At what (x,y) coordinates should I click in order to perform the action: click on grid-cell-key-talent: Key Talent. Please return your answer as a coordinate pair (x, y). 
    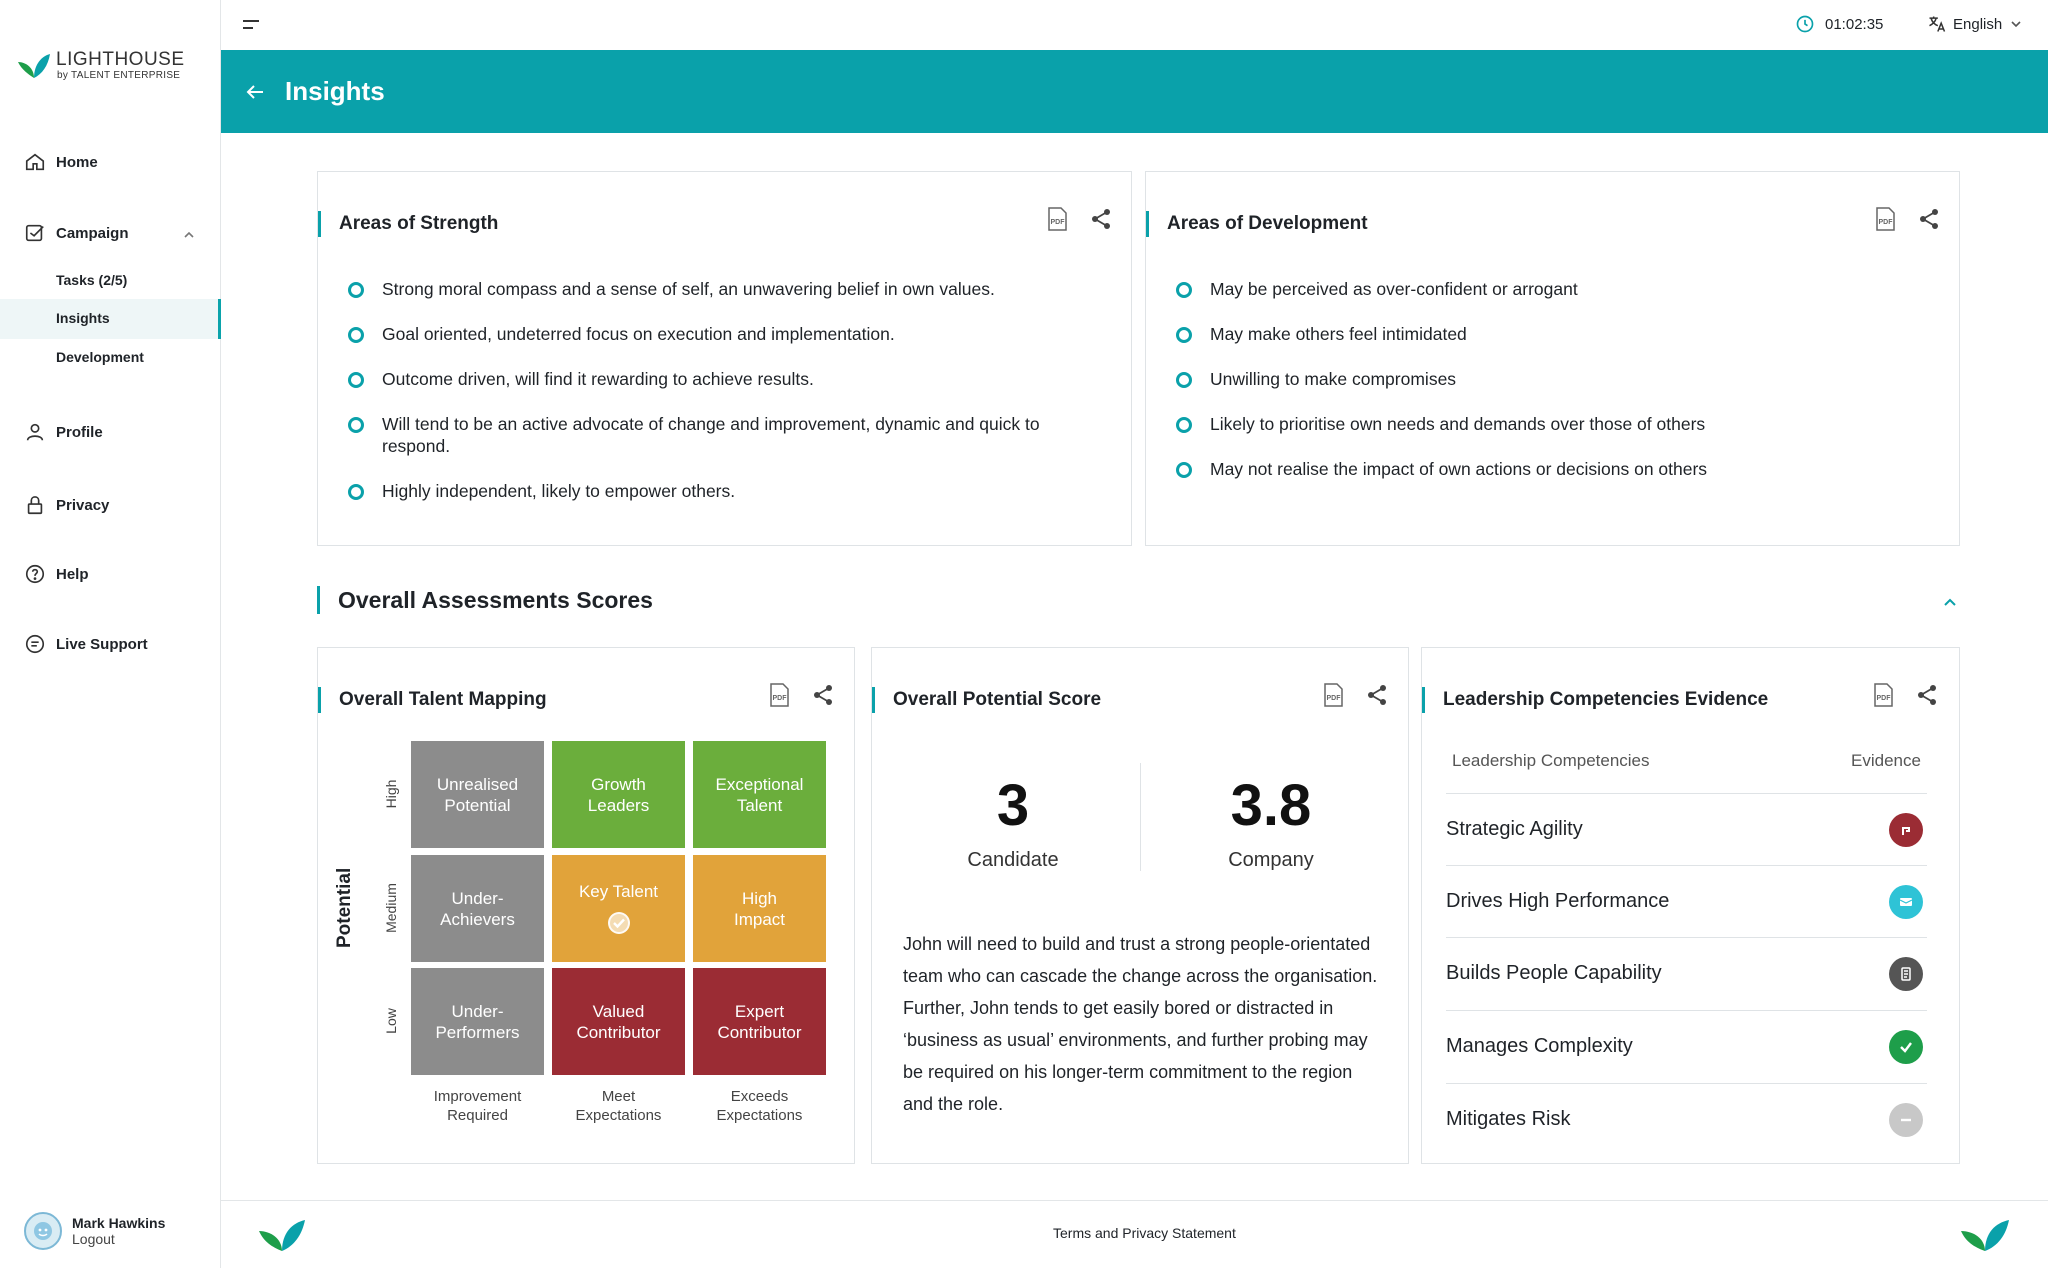
    Looking at the image, I should click on (618, 908).